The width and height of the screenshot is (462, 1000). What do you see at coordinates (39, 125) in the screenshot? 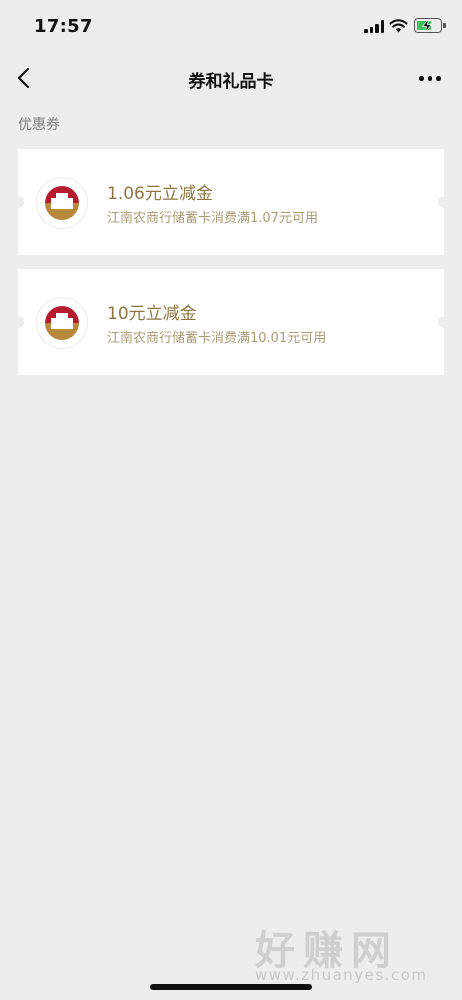
I see `section-title-coupons: 优惠券` at bounding box center [39, 125].